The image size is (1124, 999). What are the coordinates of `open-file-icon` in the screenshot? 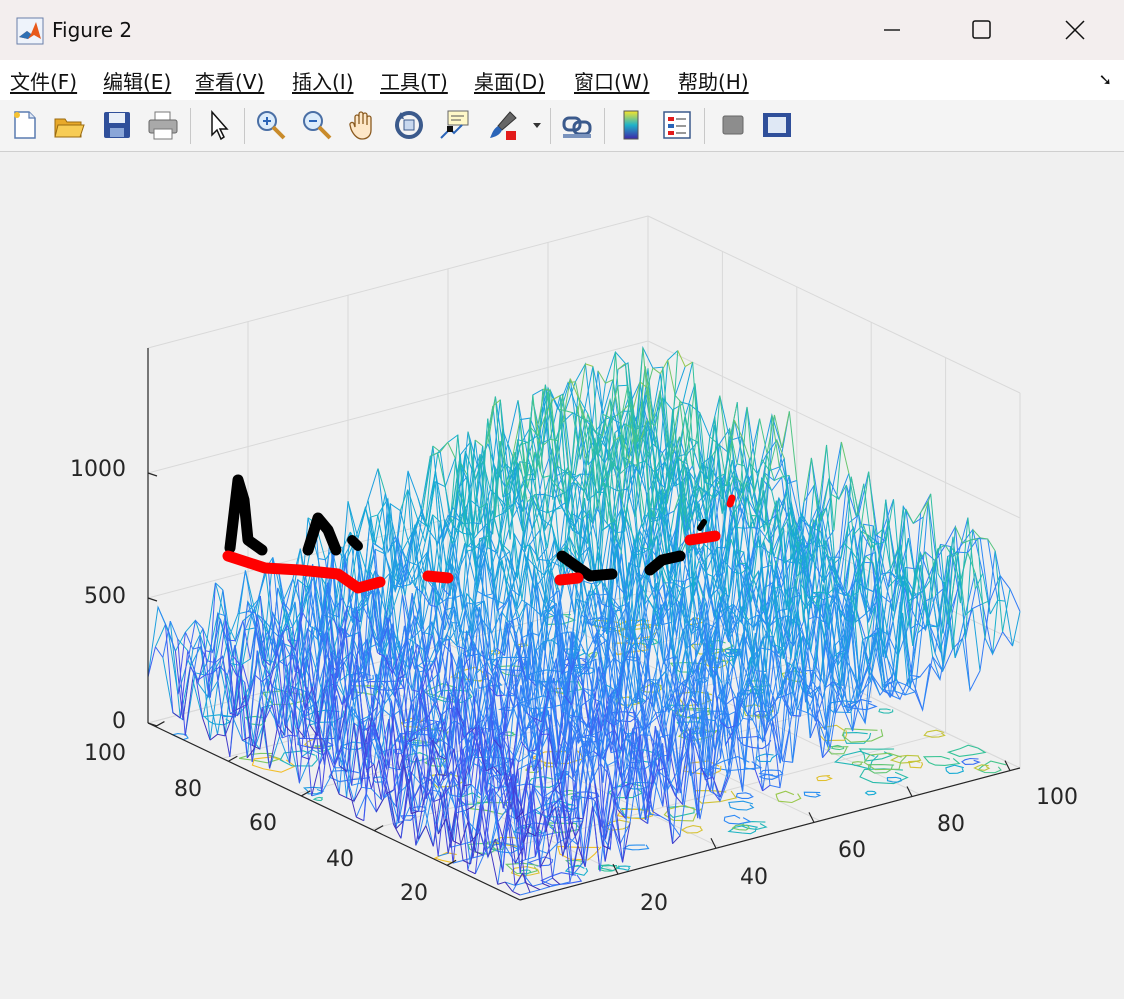 It's located at (69, 125).